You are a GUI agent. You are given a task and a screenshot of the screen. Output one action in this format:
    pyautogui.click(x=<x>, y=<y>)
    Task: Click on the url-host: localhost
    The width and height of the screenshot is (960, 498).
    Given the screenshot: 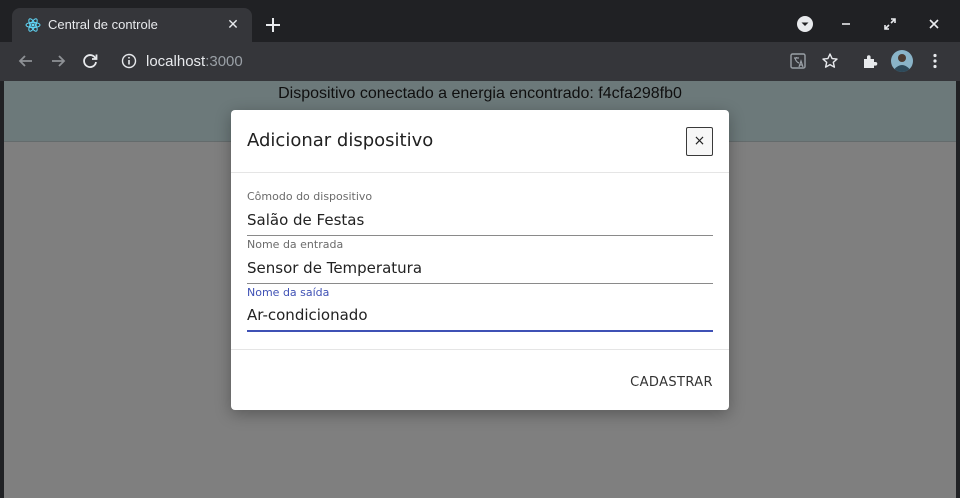 What is the action you would take?
    pyautogui.click(x=176, y=61)
    